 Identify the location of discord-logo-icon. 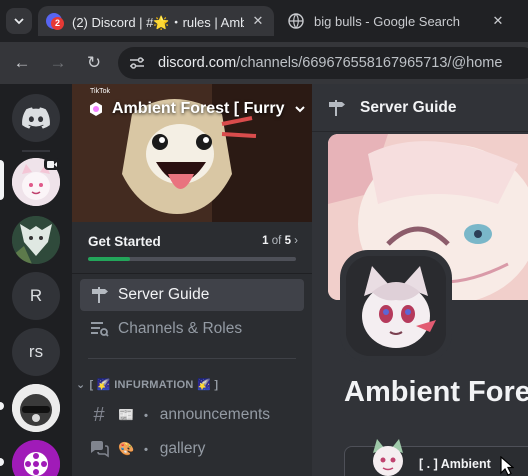
(36, 118).